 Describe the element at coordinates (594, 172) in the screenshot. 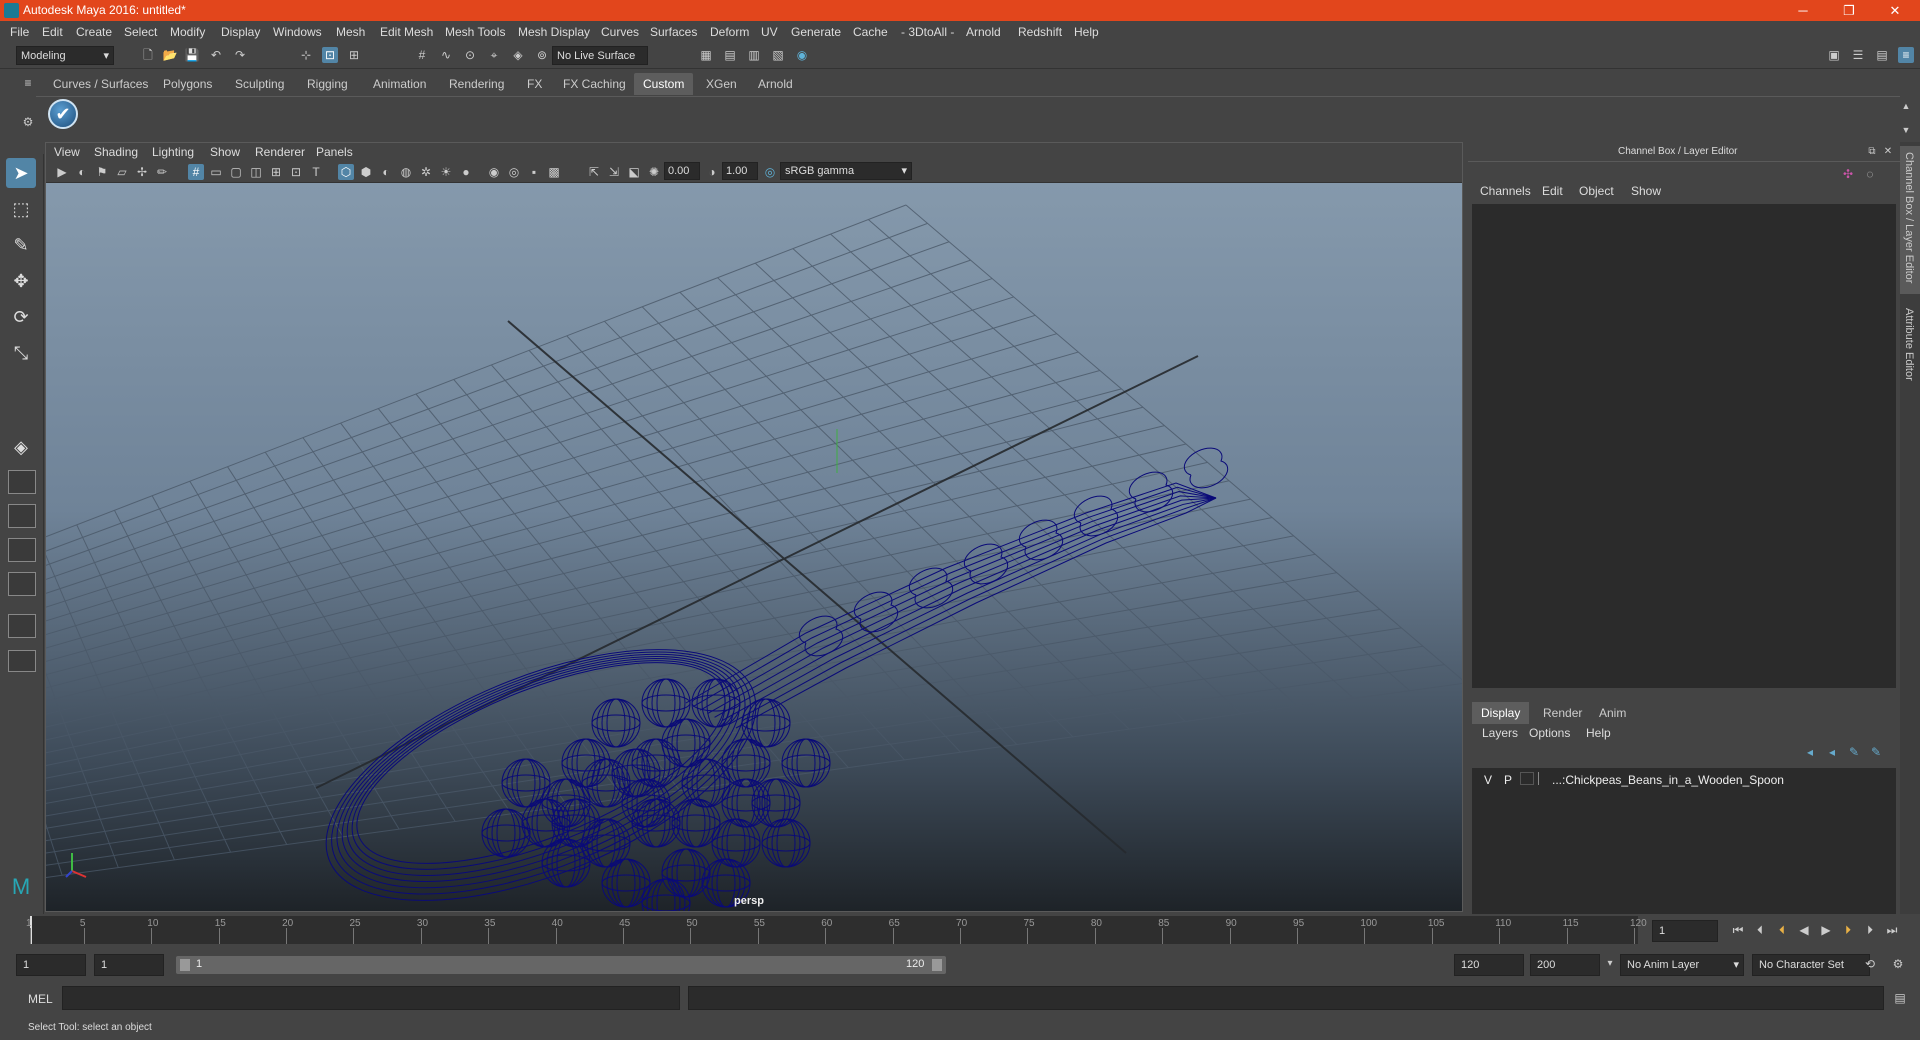

I see `frame-all-icon: ⇱` at that location.